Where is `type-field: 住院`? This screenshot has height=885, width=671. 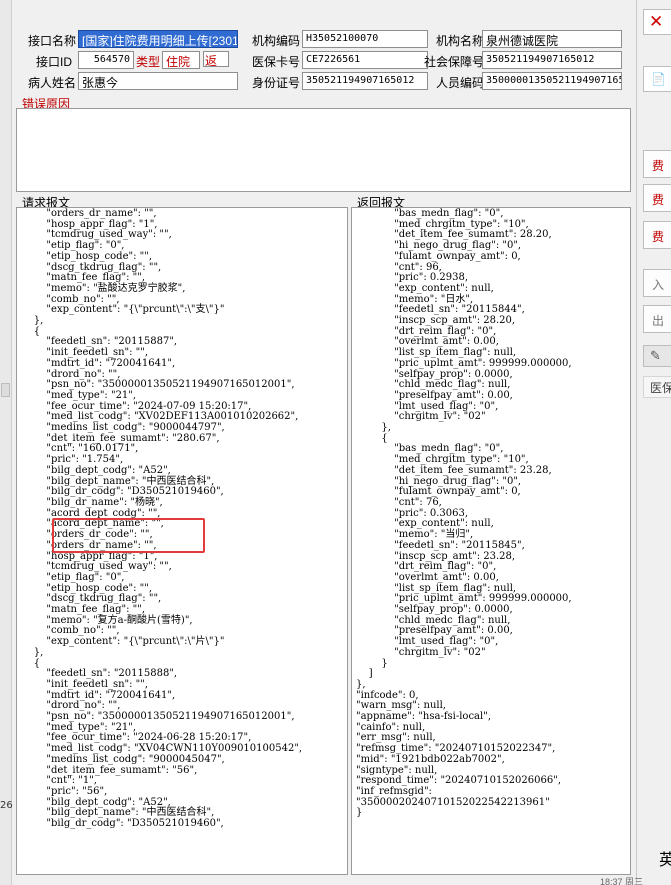 type-field: 住院 is located at coordinates (181, 60).